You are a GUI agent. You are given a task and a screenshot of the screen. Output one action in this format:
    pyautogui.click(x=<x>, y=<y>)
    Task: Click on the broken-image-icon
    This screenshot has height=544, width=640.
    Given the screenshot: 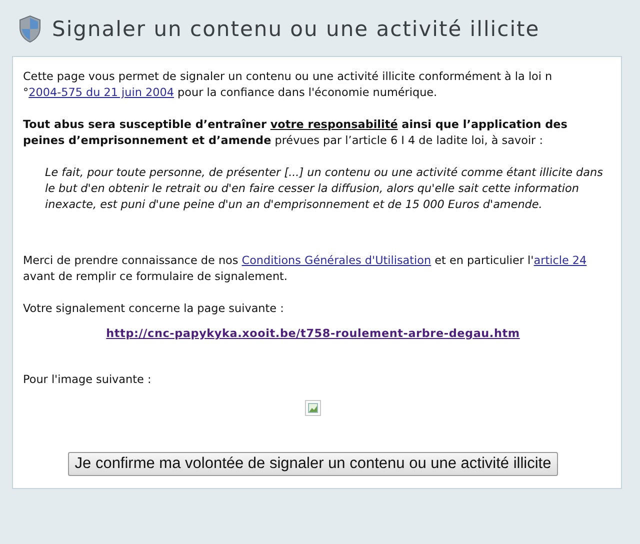 What is the action you would take?
    pyautogui.click(x=313, y=408)
    